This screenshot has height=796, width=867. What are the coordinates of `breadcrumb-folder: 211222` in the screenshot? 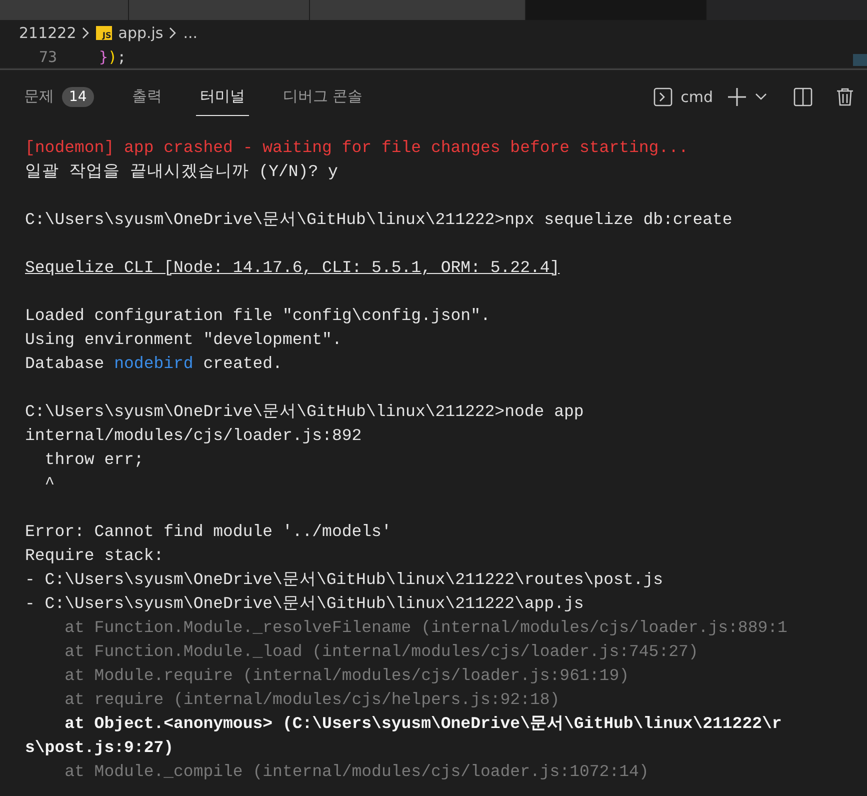 It's located at (47, 33).